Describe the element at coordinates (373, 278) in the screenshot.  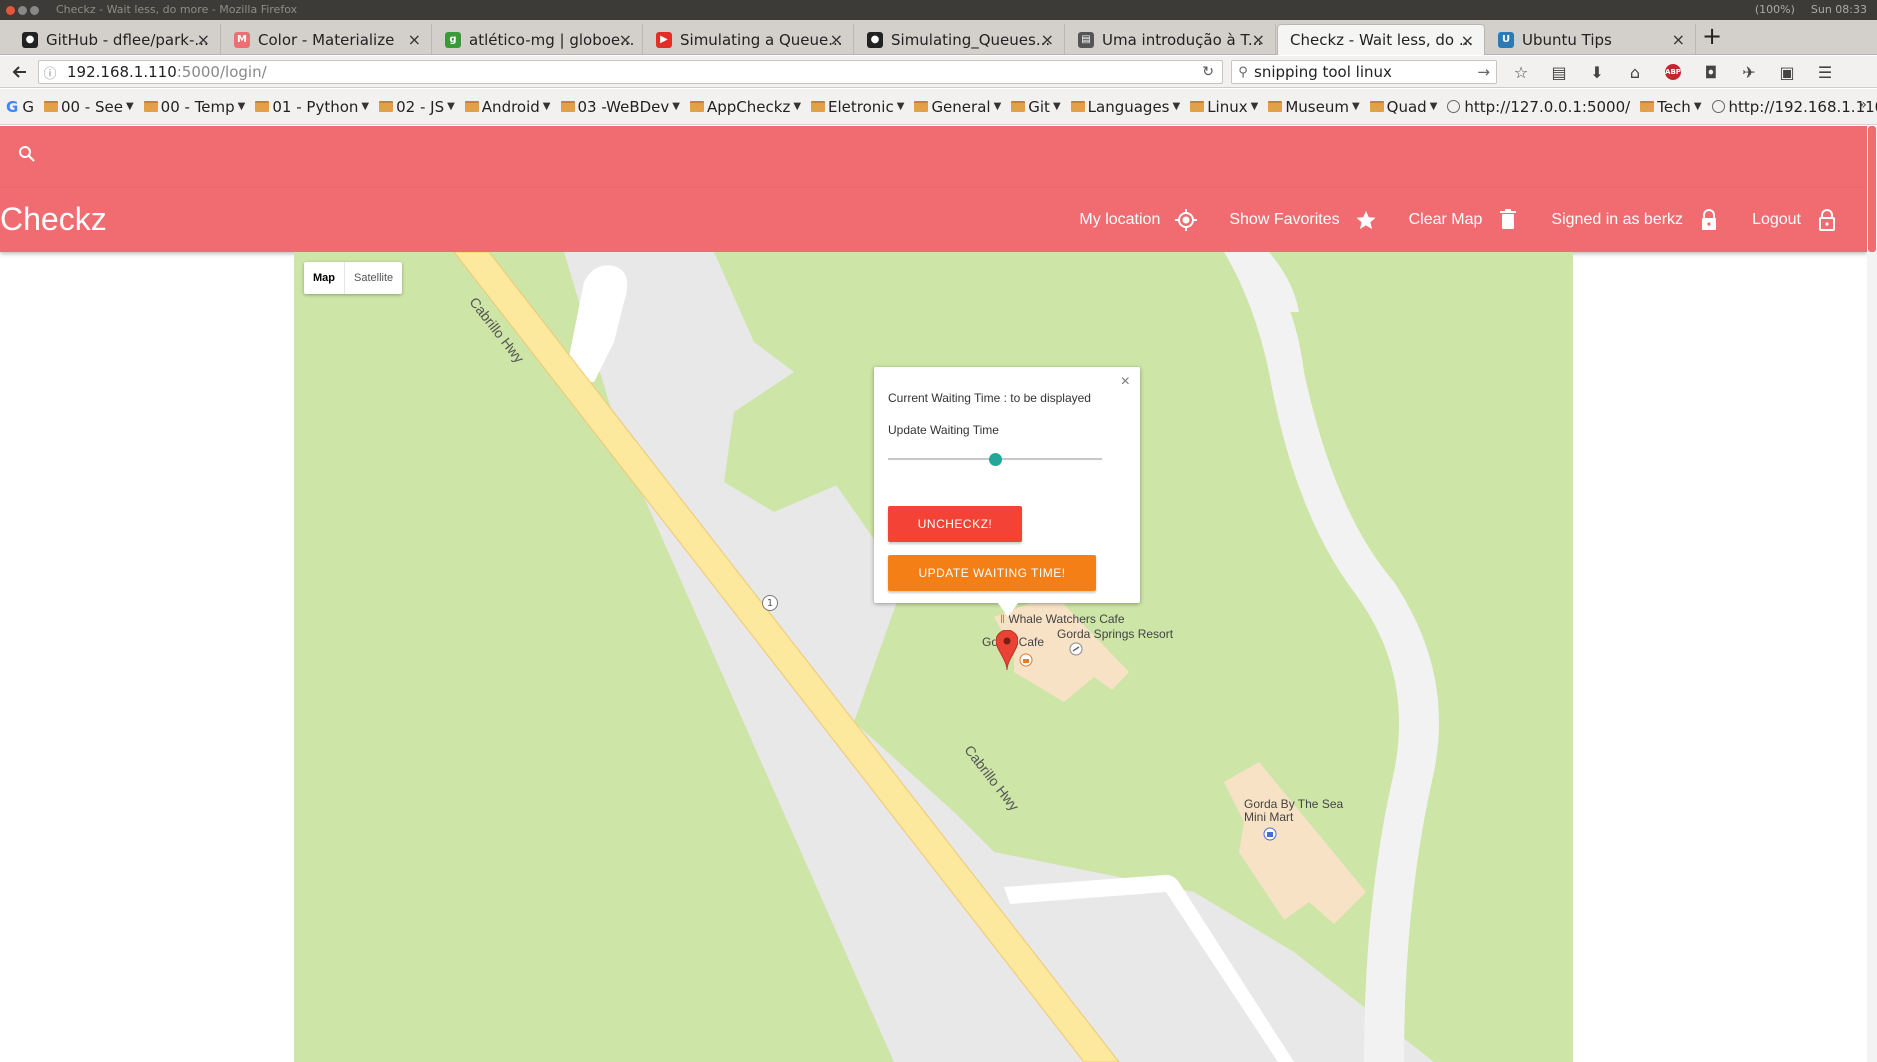
I see `map-type-satellite: Satellite` at that location.